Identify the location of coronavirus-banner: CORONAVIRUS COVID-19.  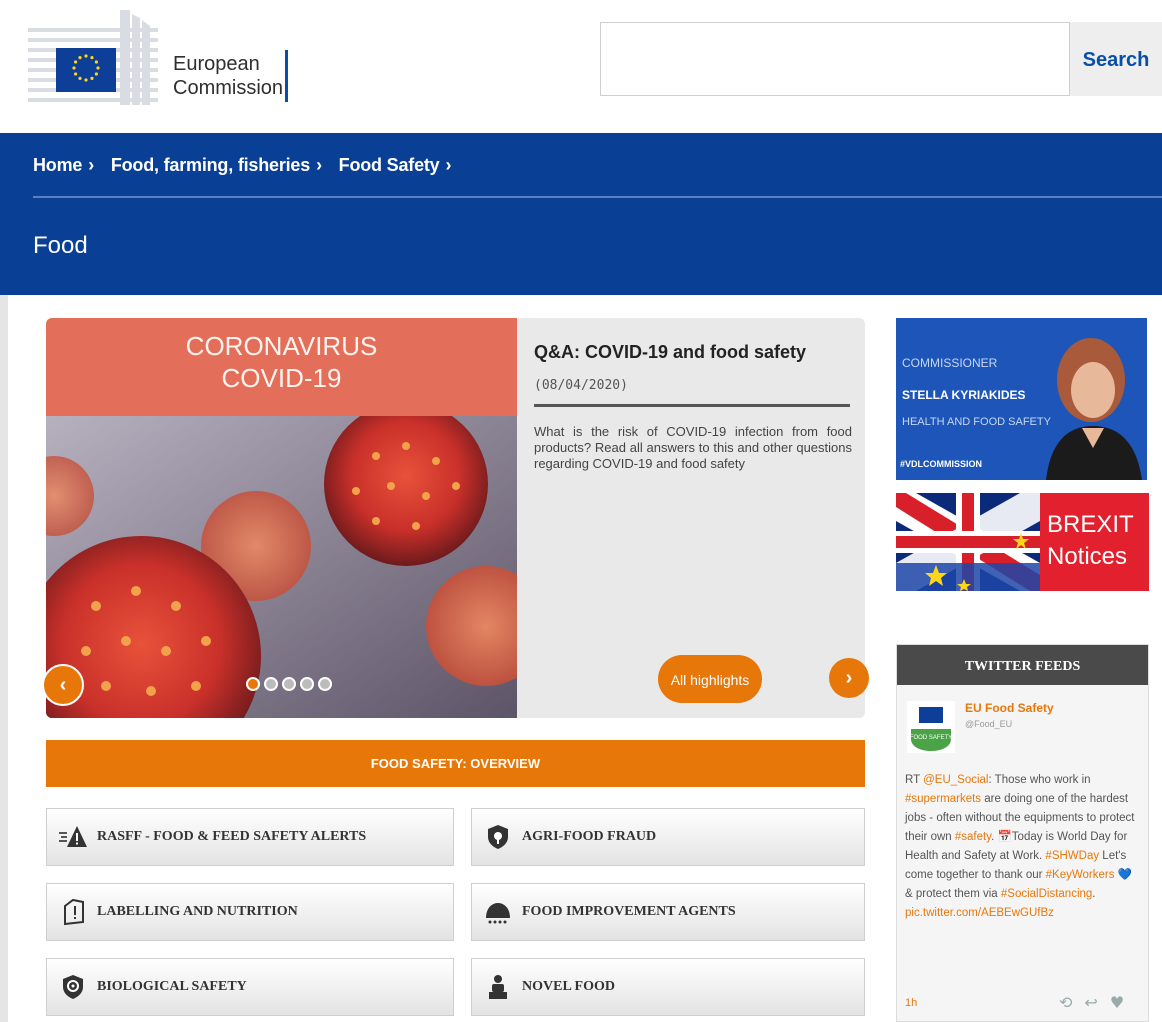
(281, 367).